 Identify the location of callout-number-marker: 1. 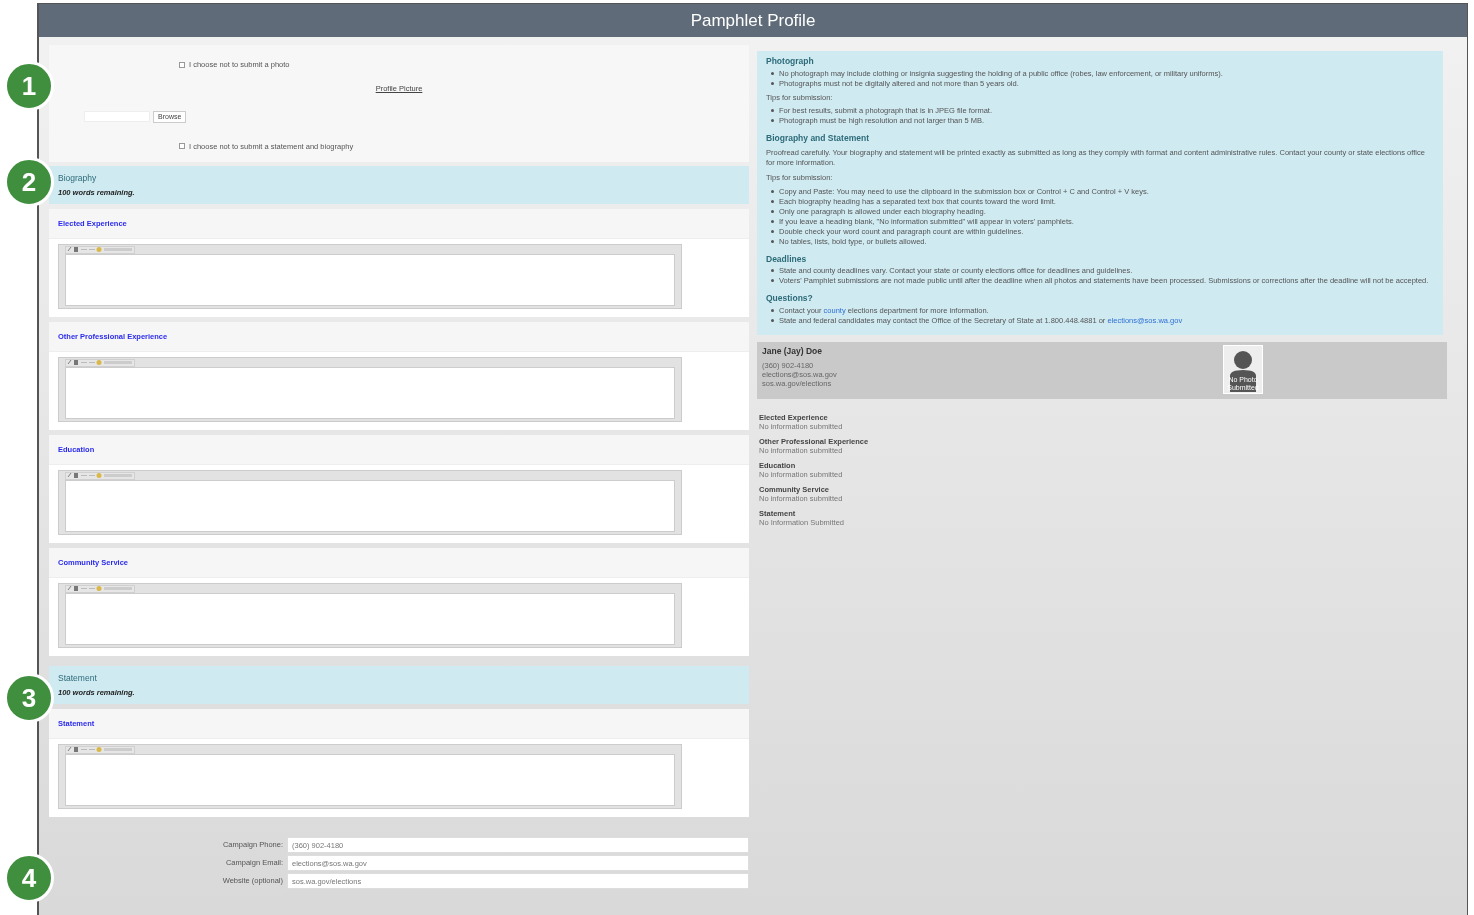
(29, 86).